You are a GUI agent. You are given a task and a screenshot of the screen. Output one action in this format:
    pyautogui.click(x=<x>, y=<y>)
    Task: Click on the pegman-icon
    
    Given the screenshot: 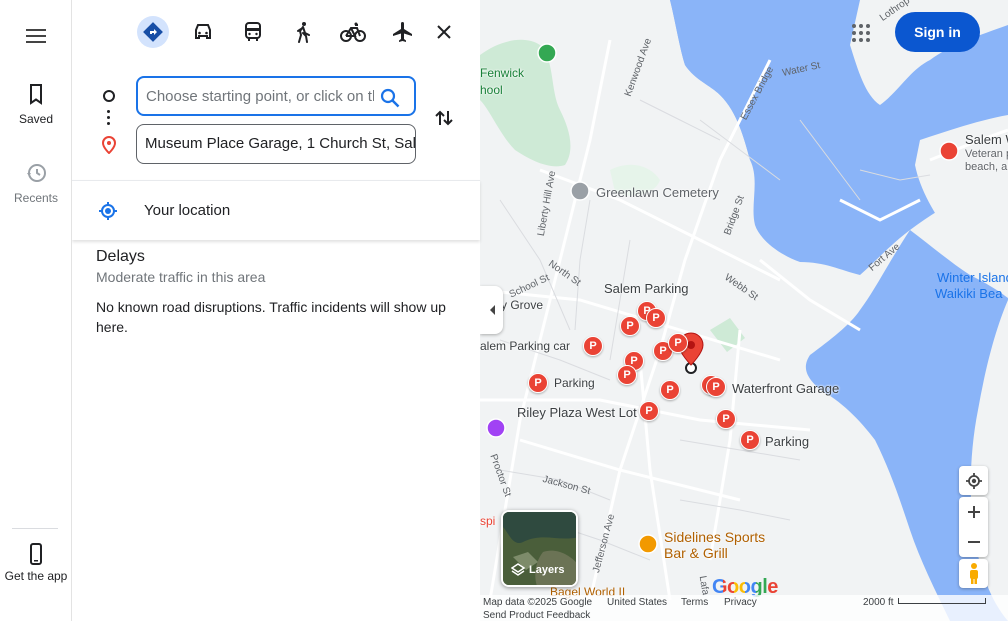 What is the action you would take?
    pyautogui.click(x=973, y=573)
    